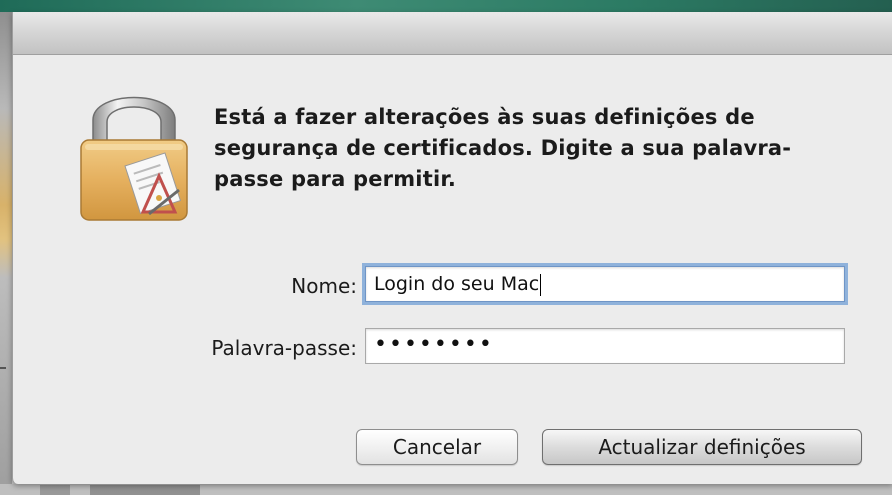  Describe the element at coordinates (446, 6) in the screenshot. I see `background-window-strip` at that location.